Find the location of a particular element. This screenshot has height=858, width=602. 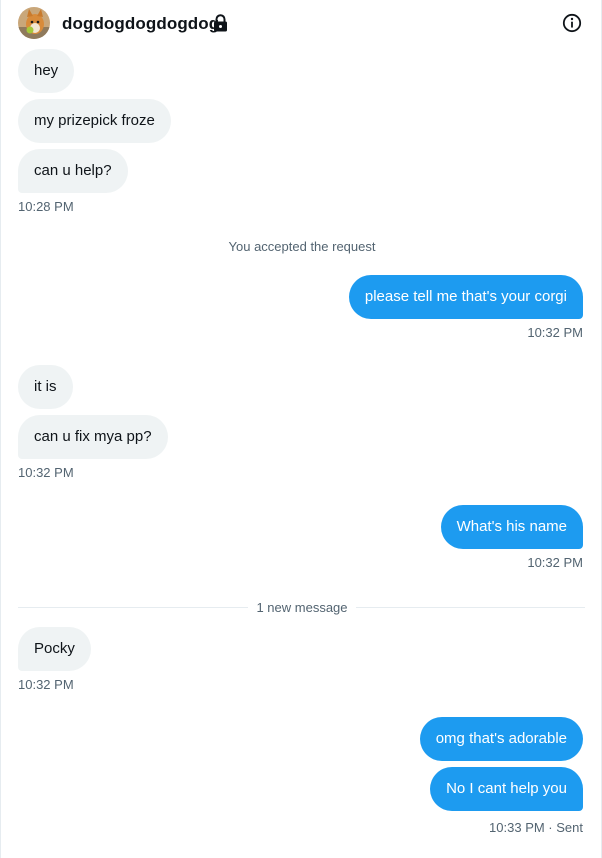

incoming-message: Pocky is located at coordinates (54, 649).